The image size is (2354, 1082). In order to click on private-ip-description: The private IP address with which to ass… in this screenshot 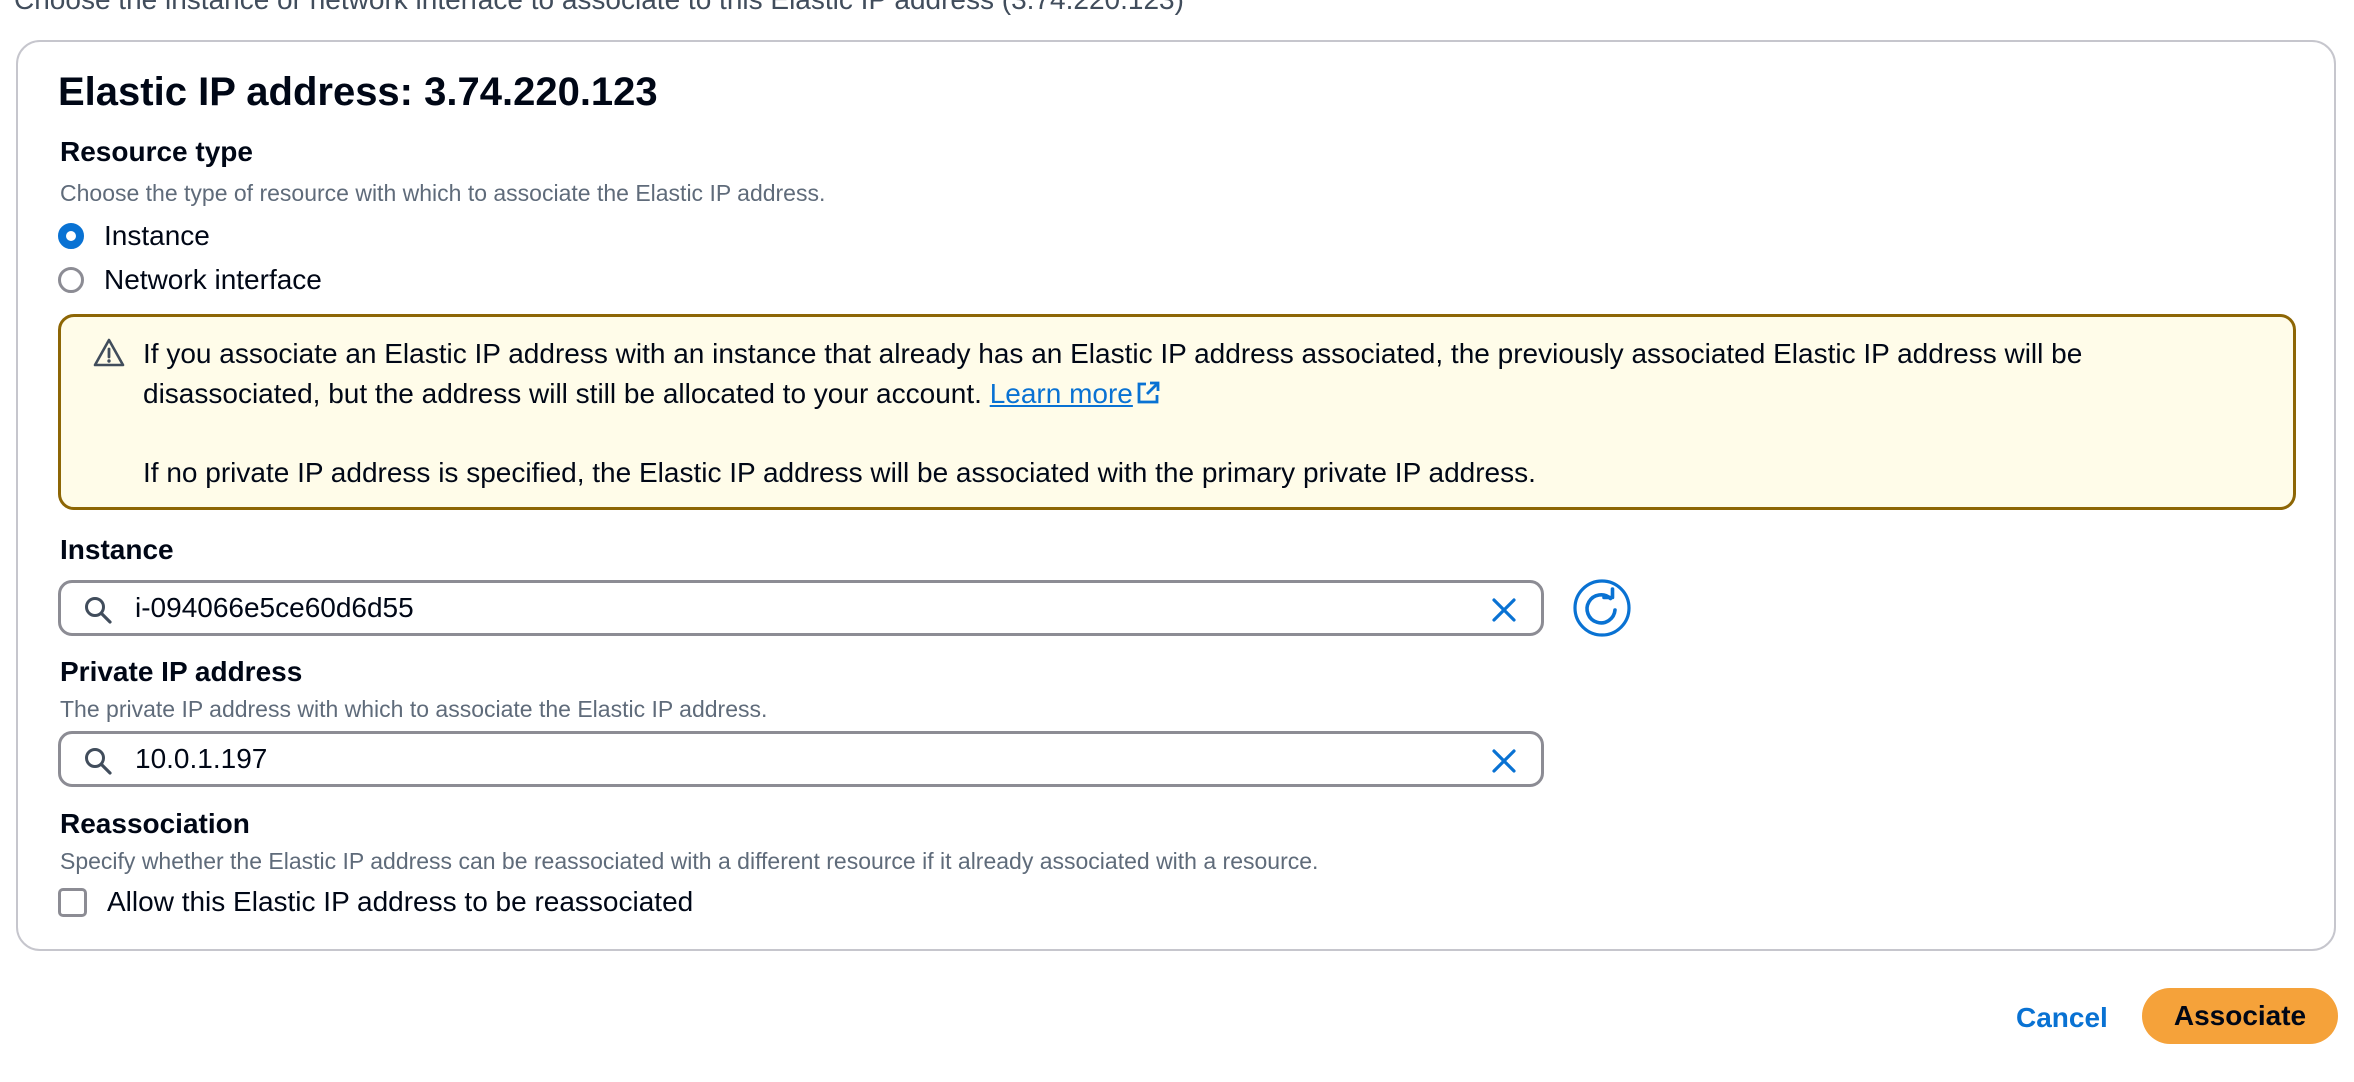, I will do `click(414, 709)`.